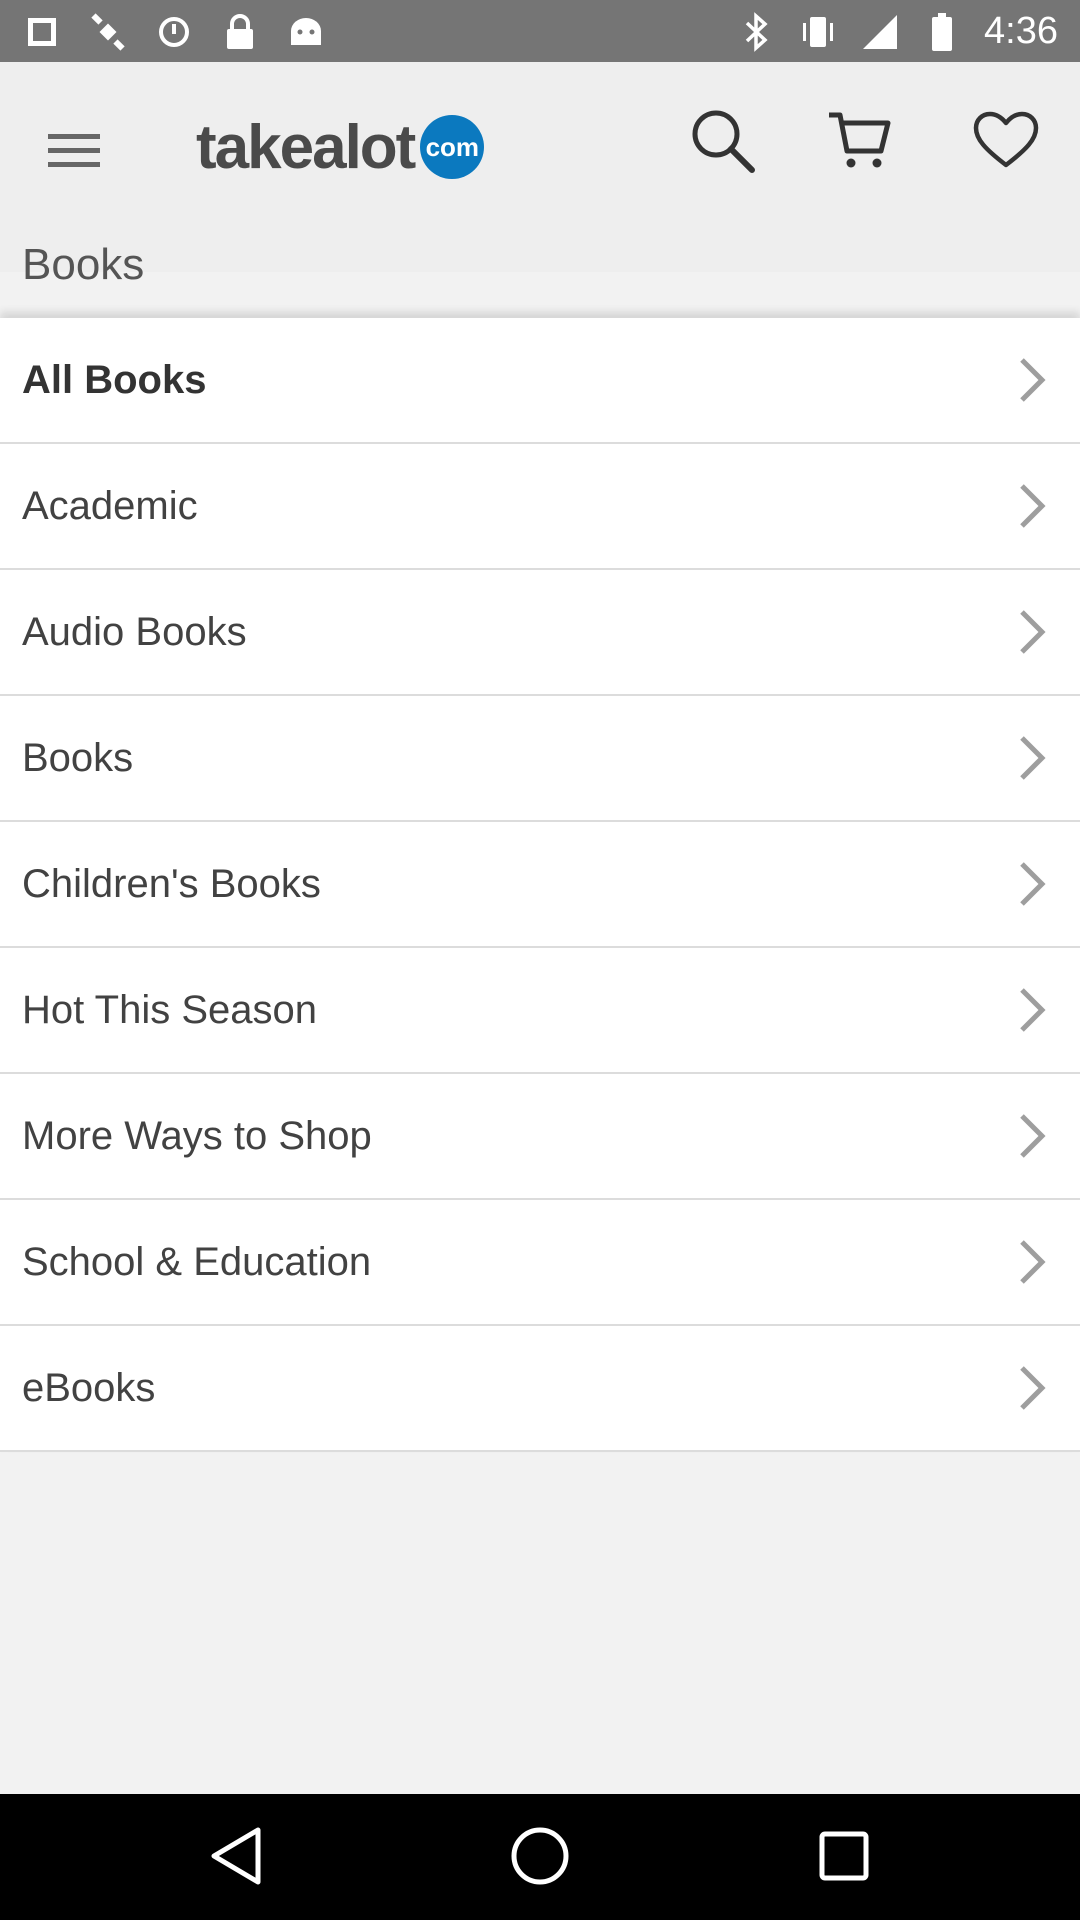 Image resolution: width=1080 pixels, height=1920 pixels. What do you see at coordinates (240, 32) in the screenshot?
I see `lock-icon` at bounding box center [240, 32].